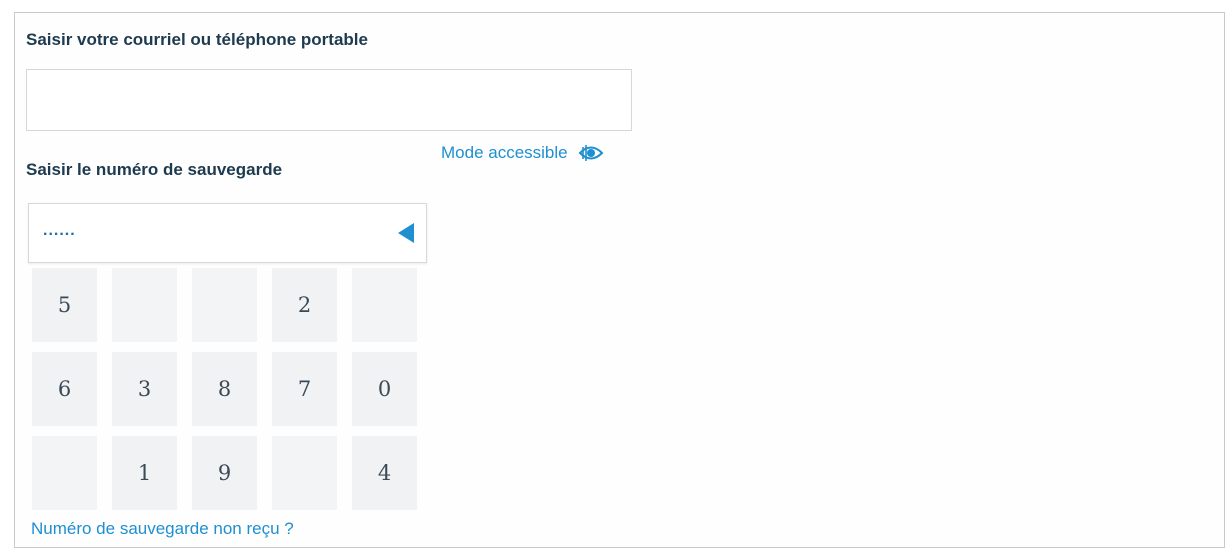  I want to click on code-label: Saisir le numéro de sauvegarde, so click(154, 169).